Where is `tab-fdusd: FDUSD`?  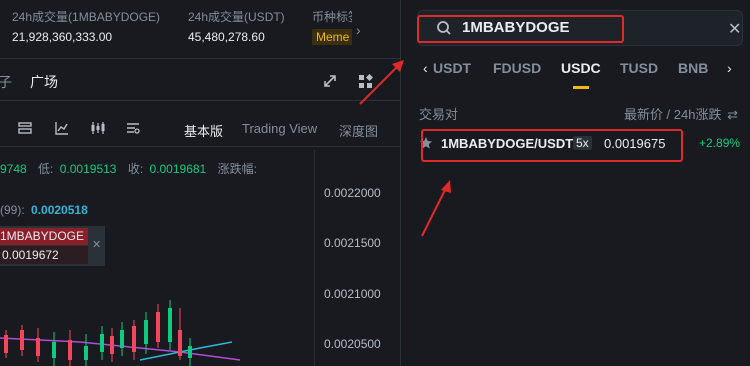
tab-fdusd: FDUSD is located at coordinates (517, 68).